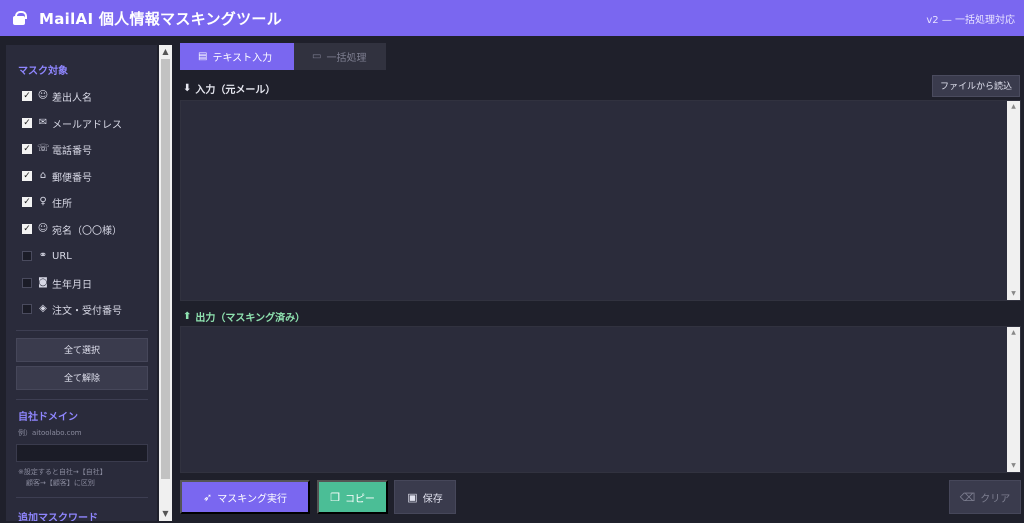 The image size is (1024, 523). I want to click on mask-option-email: ✓ ✉ メールアドレス, so click(72, 123).